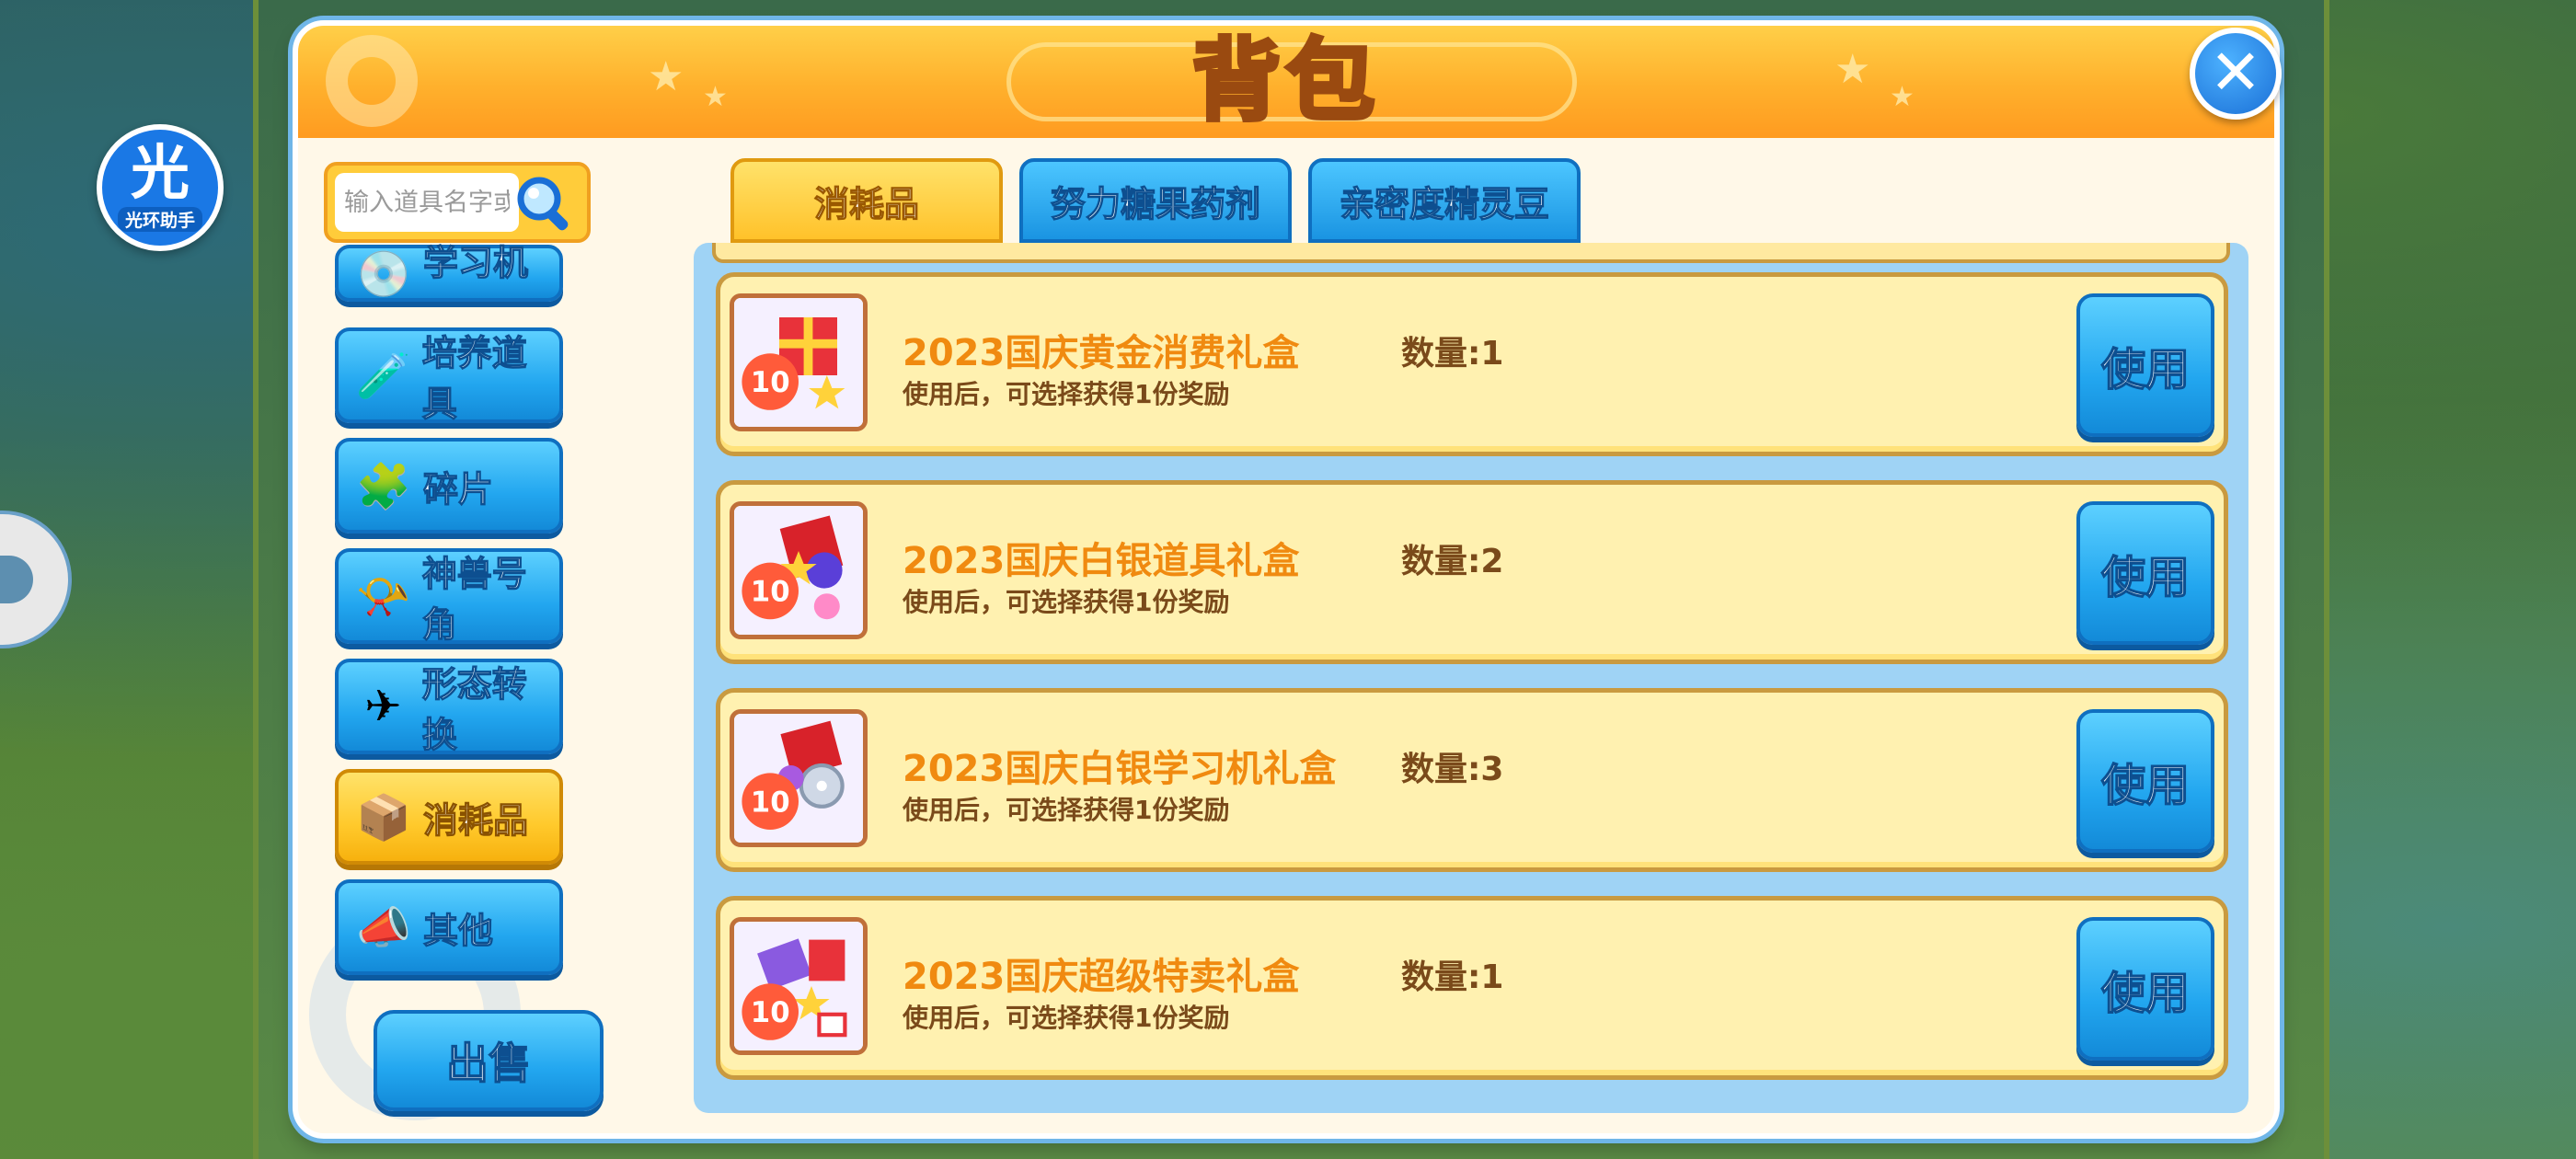  Describe the element at coordinates (383, 486) in the screenshot. I see `puzzle-piece-icon: 🧩` at that location.